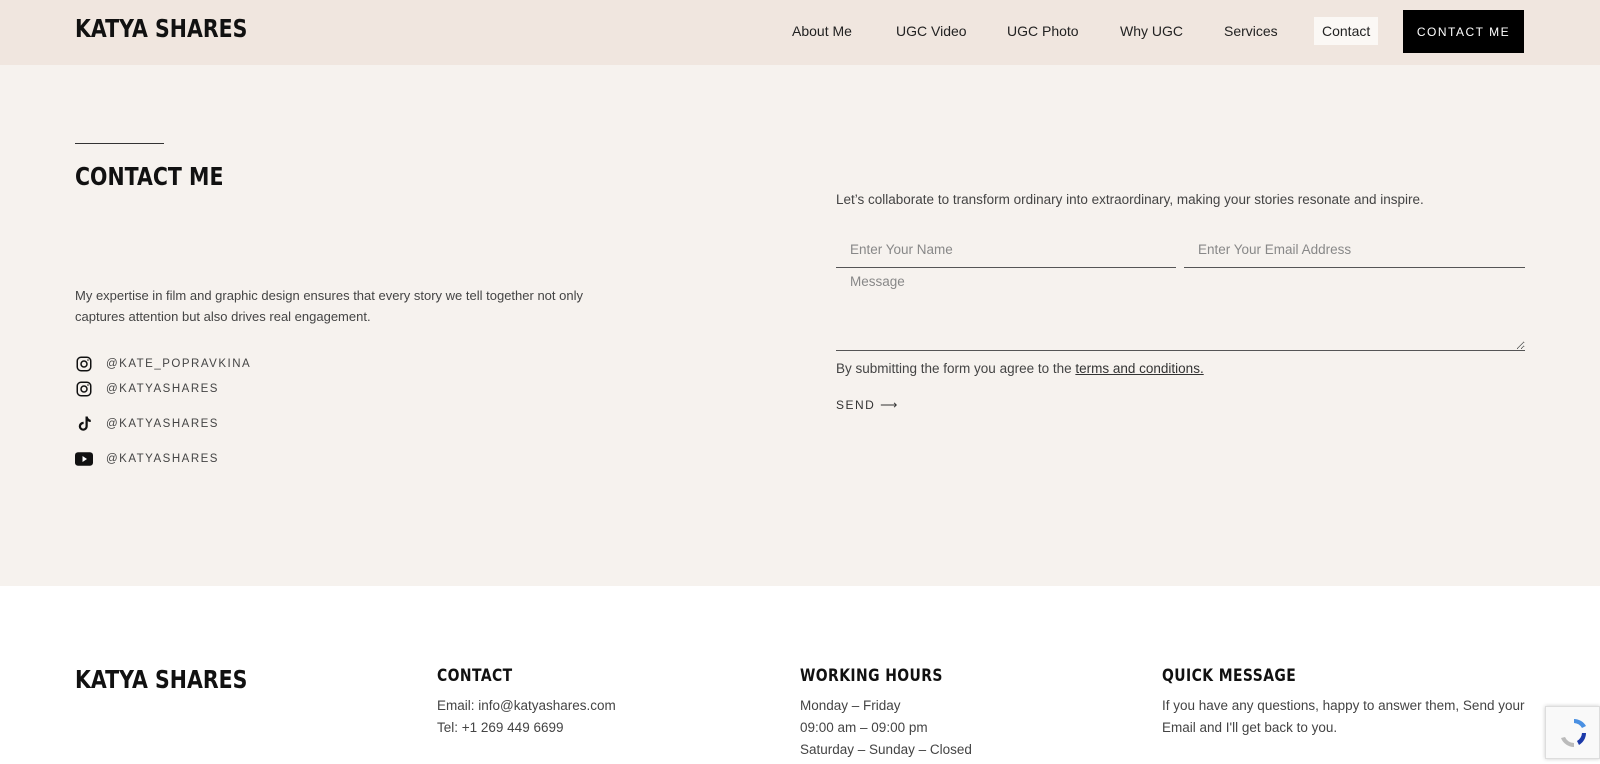 Image resolution: width=1600 pixels, height=764 pixels. I want to click on message-textarea, so click(1180, 308).